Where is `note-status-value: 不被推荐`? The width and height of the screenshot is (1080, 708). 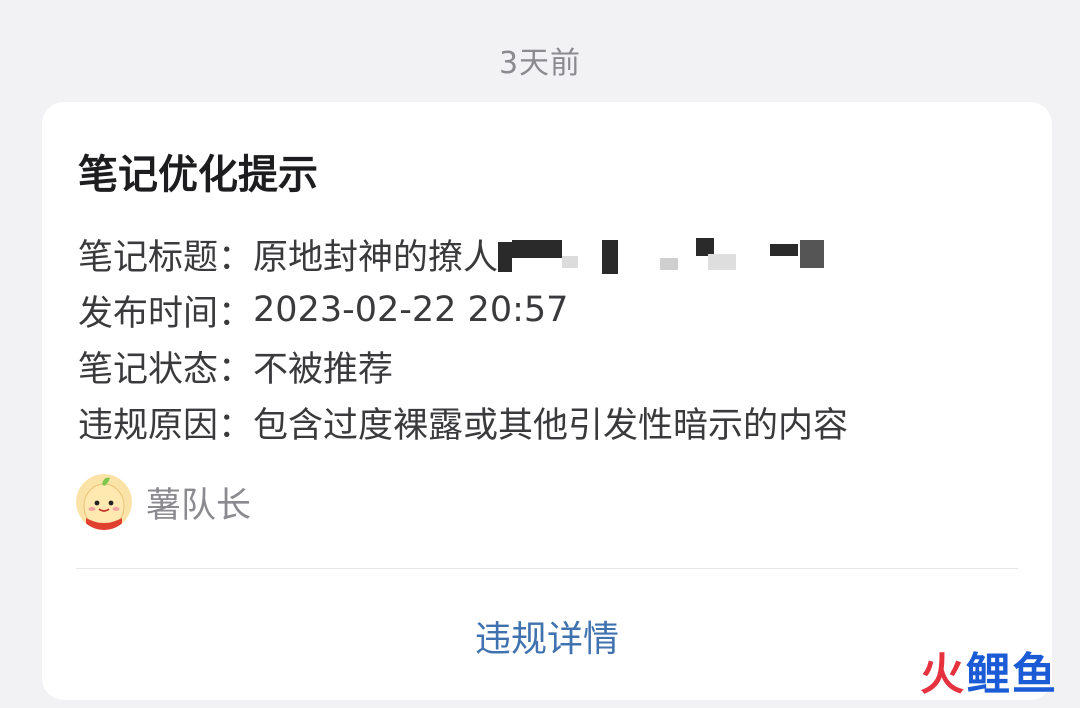 note-status-value: 不被推荐 is located at coordinates (323, 369).